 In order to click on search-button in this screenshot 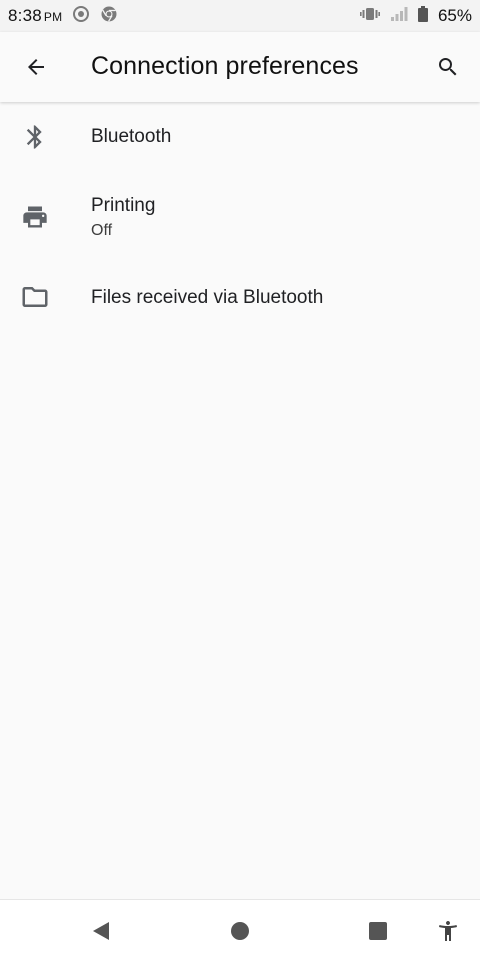, I will do `click(448, 67)`.